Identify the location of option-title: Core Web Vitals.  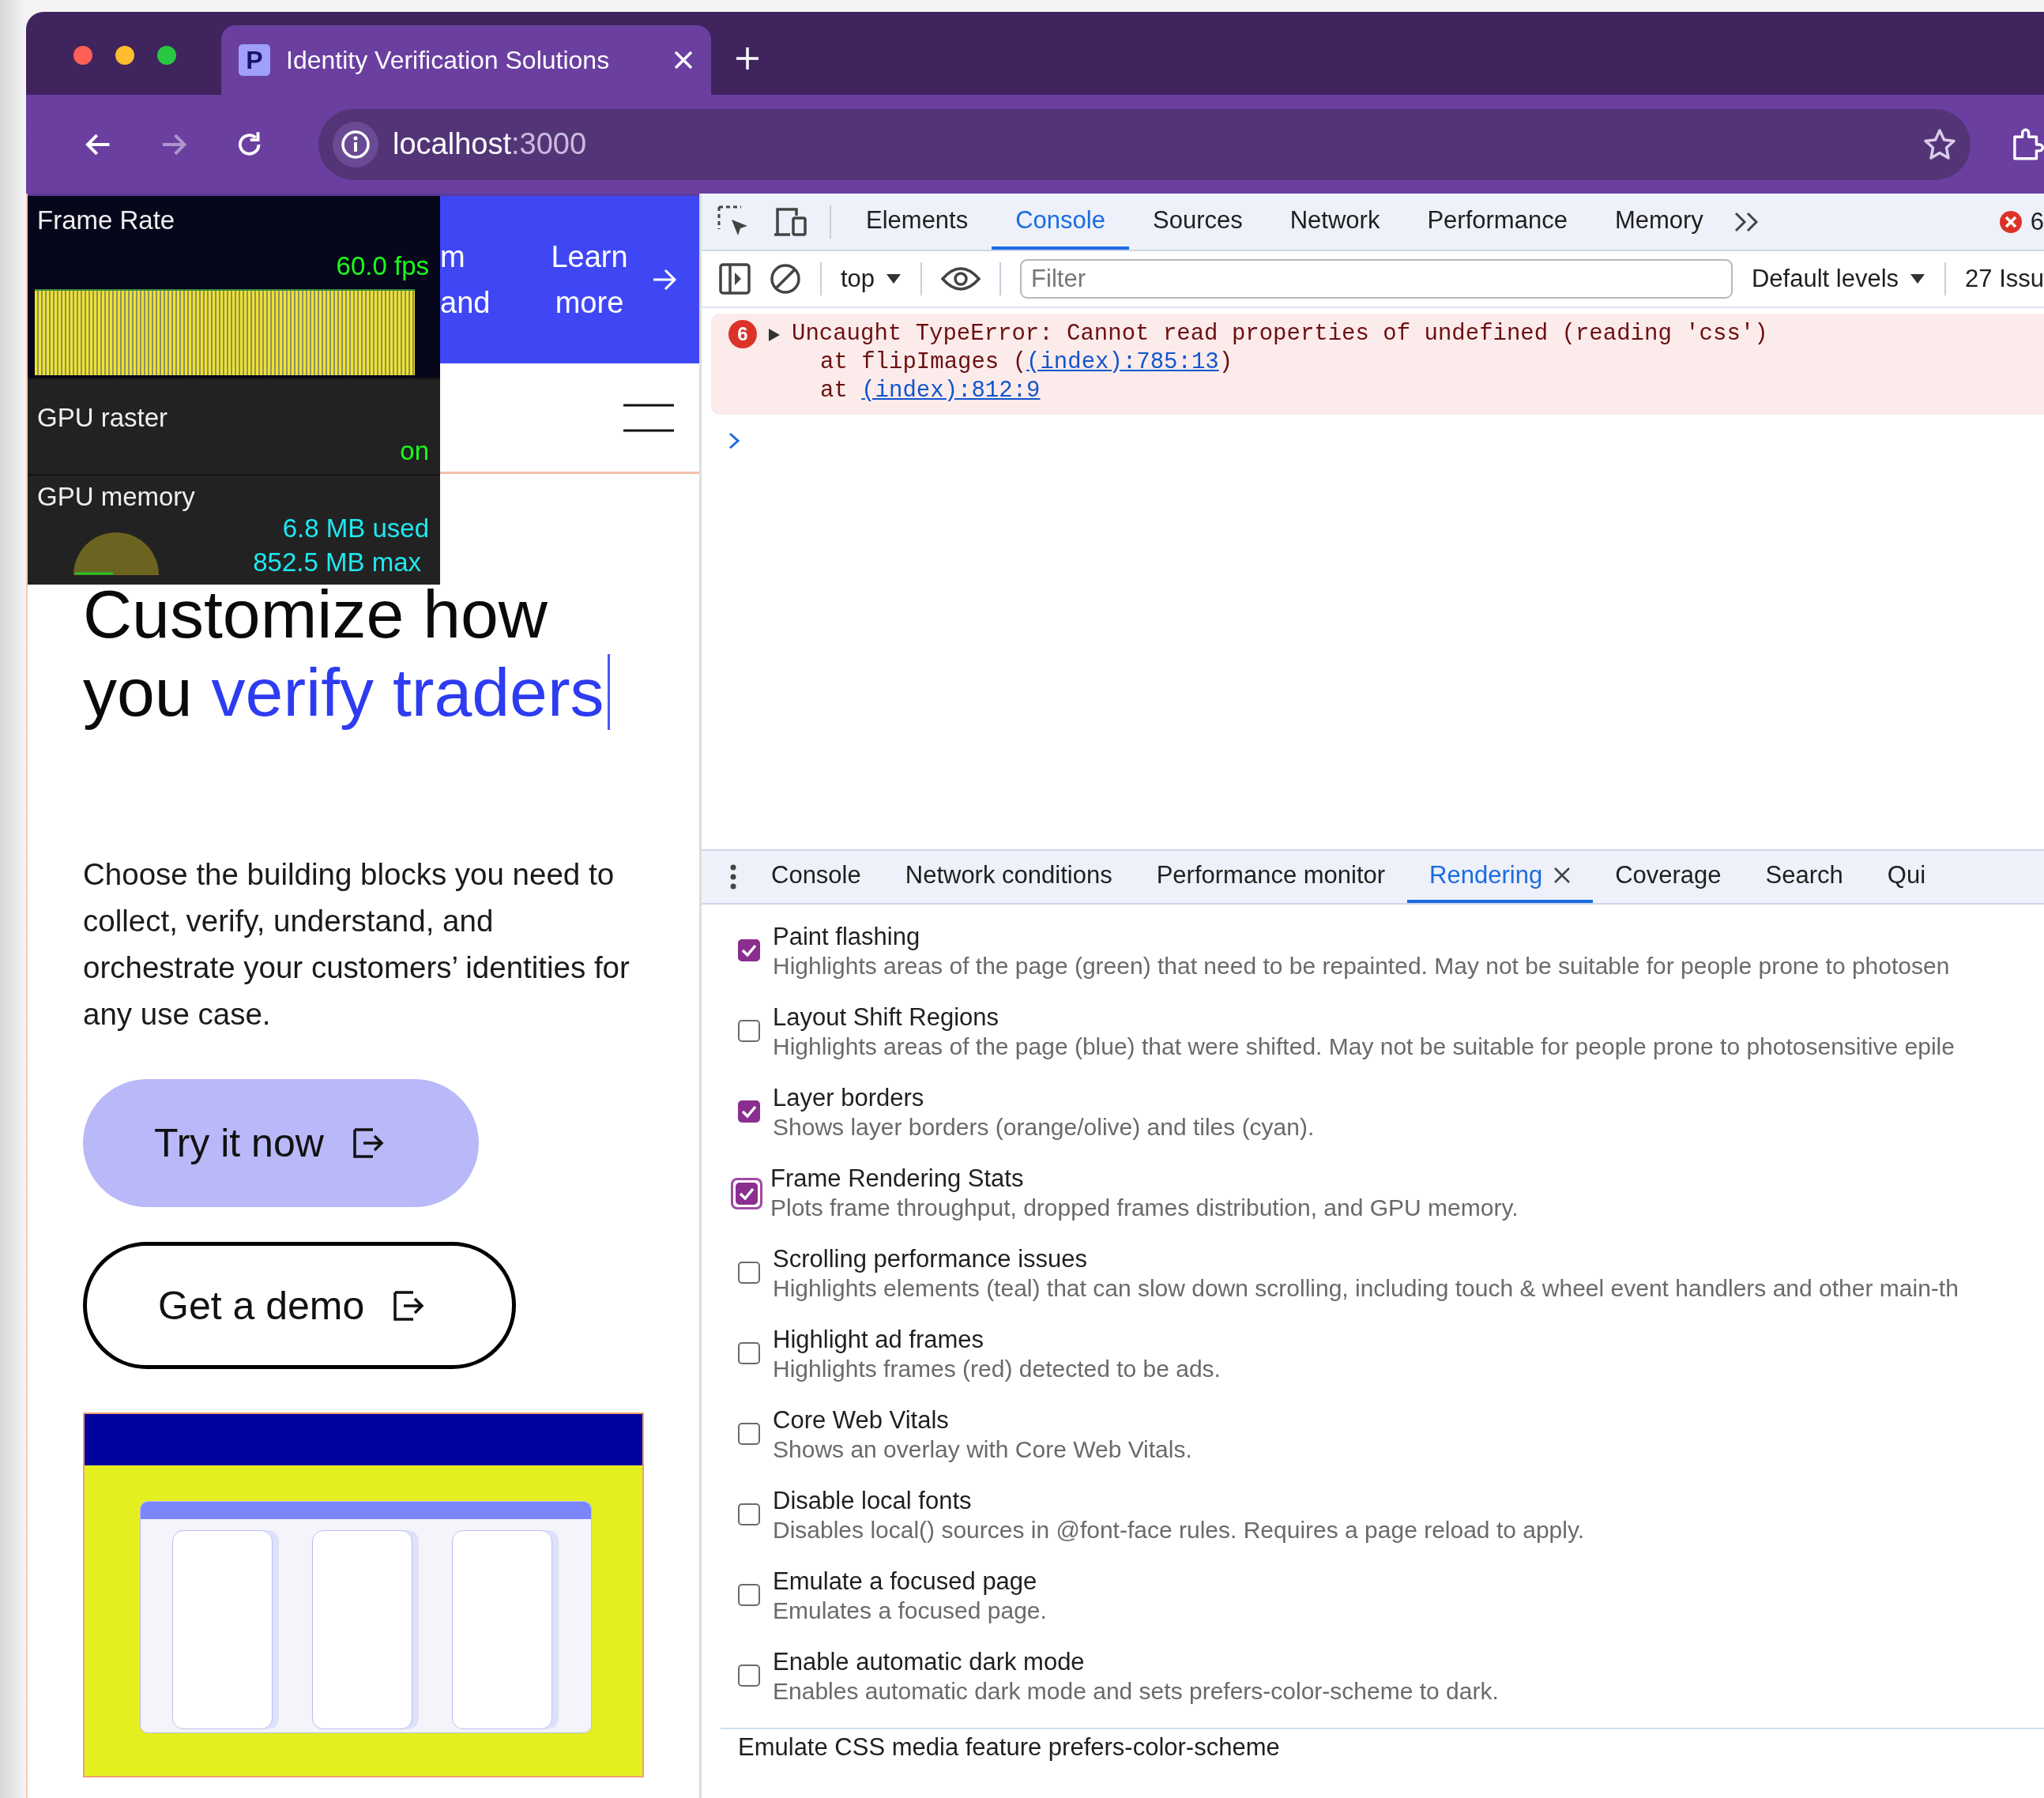
(861, 1420).